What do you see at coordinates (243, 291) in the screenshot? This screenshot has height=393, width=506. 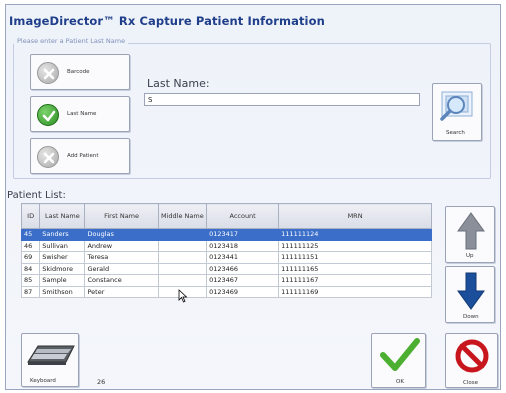 I see `cell-account: 0123469` at bounding box center [243, 291].